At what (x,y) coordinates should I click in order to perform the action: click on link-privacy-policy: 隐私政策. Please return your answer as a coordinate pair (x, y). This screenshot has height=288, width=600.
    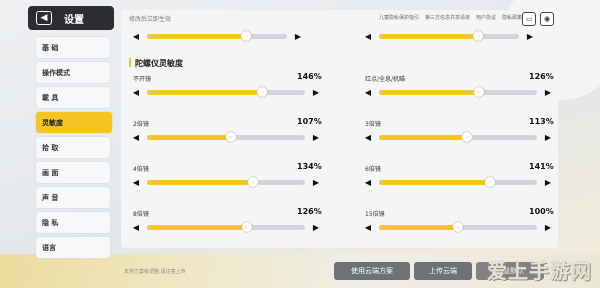
    Looking at the image, I should click on (512, 17).